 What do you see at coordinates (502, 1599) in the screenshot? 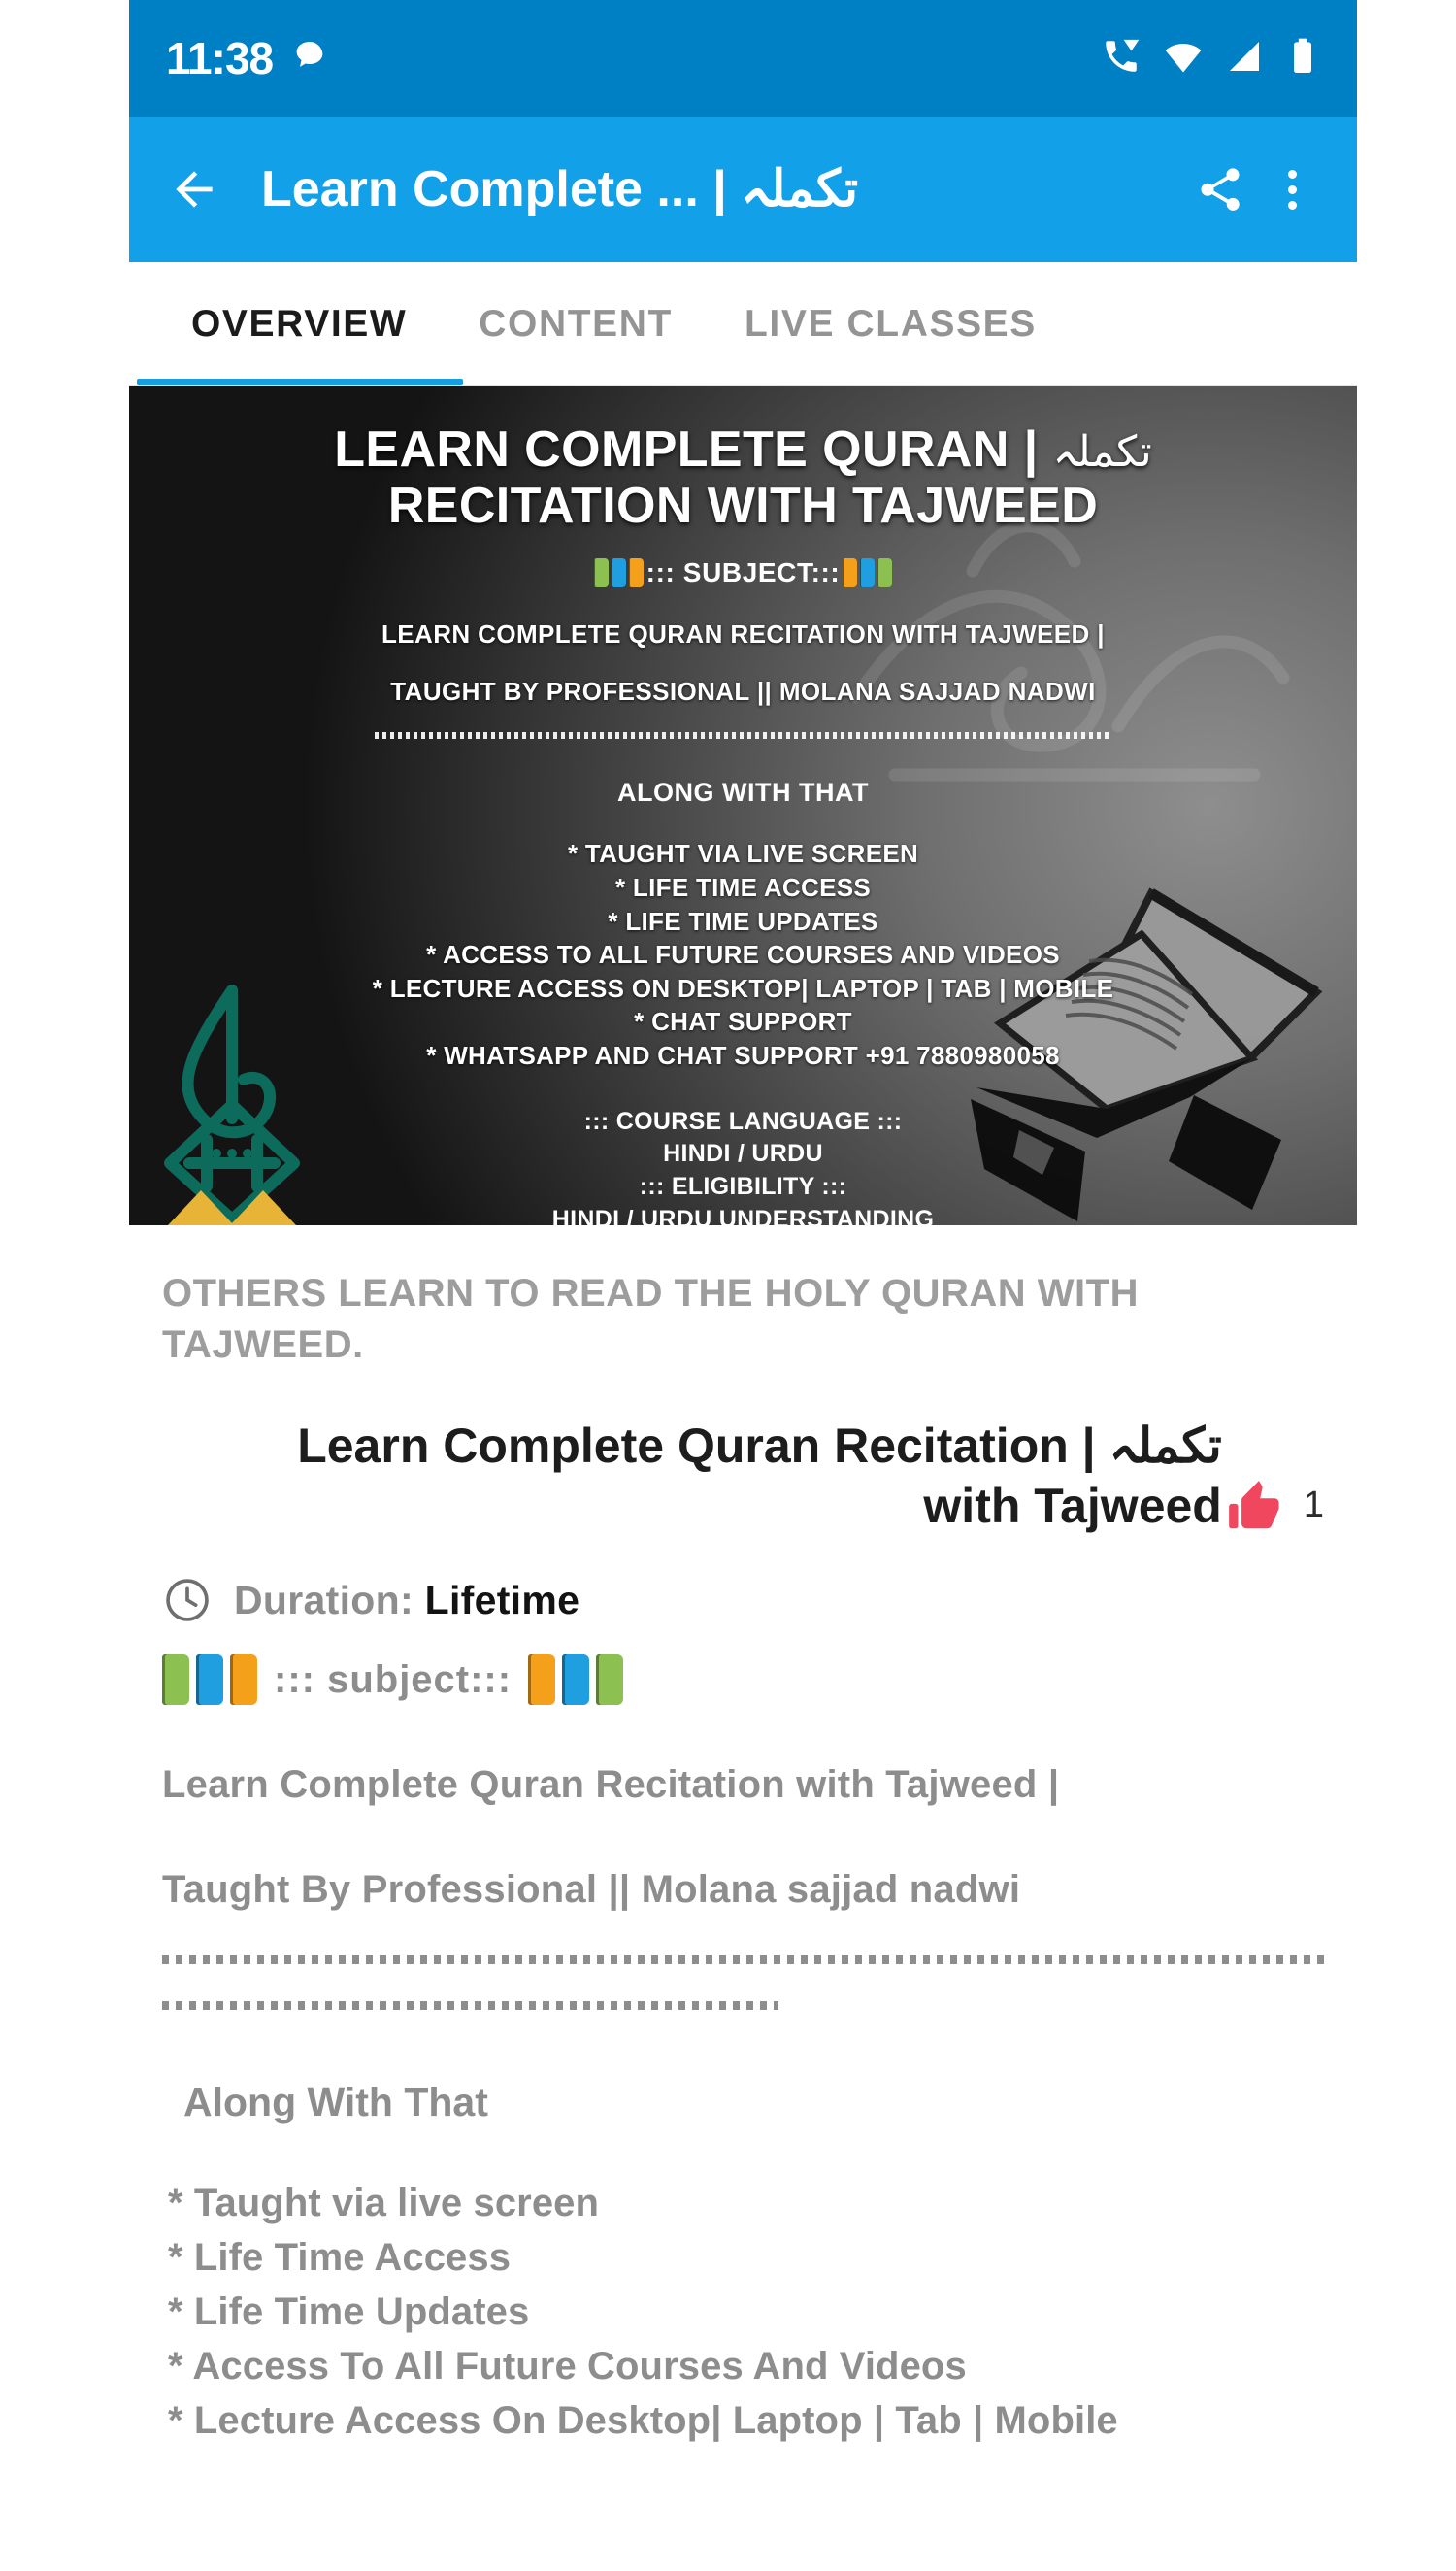
I see `duration-value: Lifetime` at bounding box center [502, 1599].